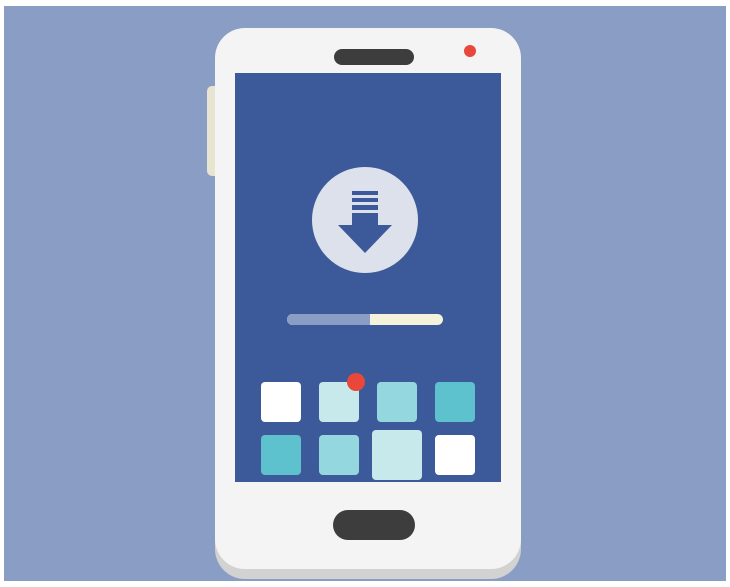  What do you see at coordinates (470, 51) in the screenshot?
I see `phone-camera-led` at bounding box center [470, 51].